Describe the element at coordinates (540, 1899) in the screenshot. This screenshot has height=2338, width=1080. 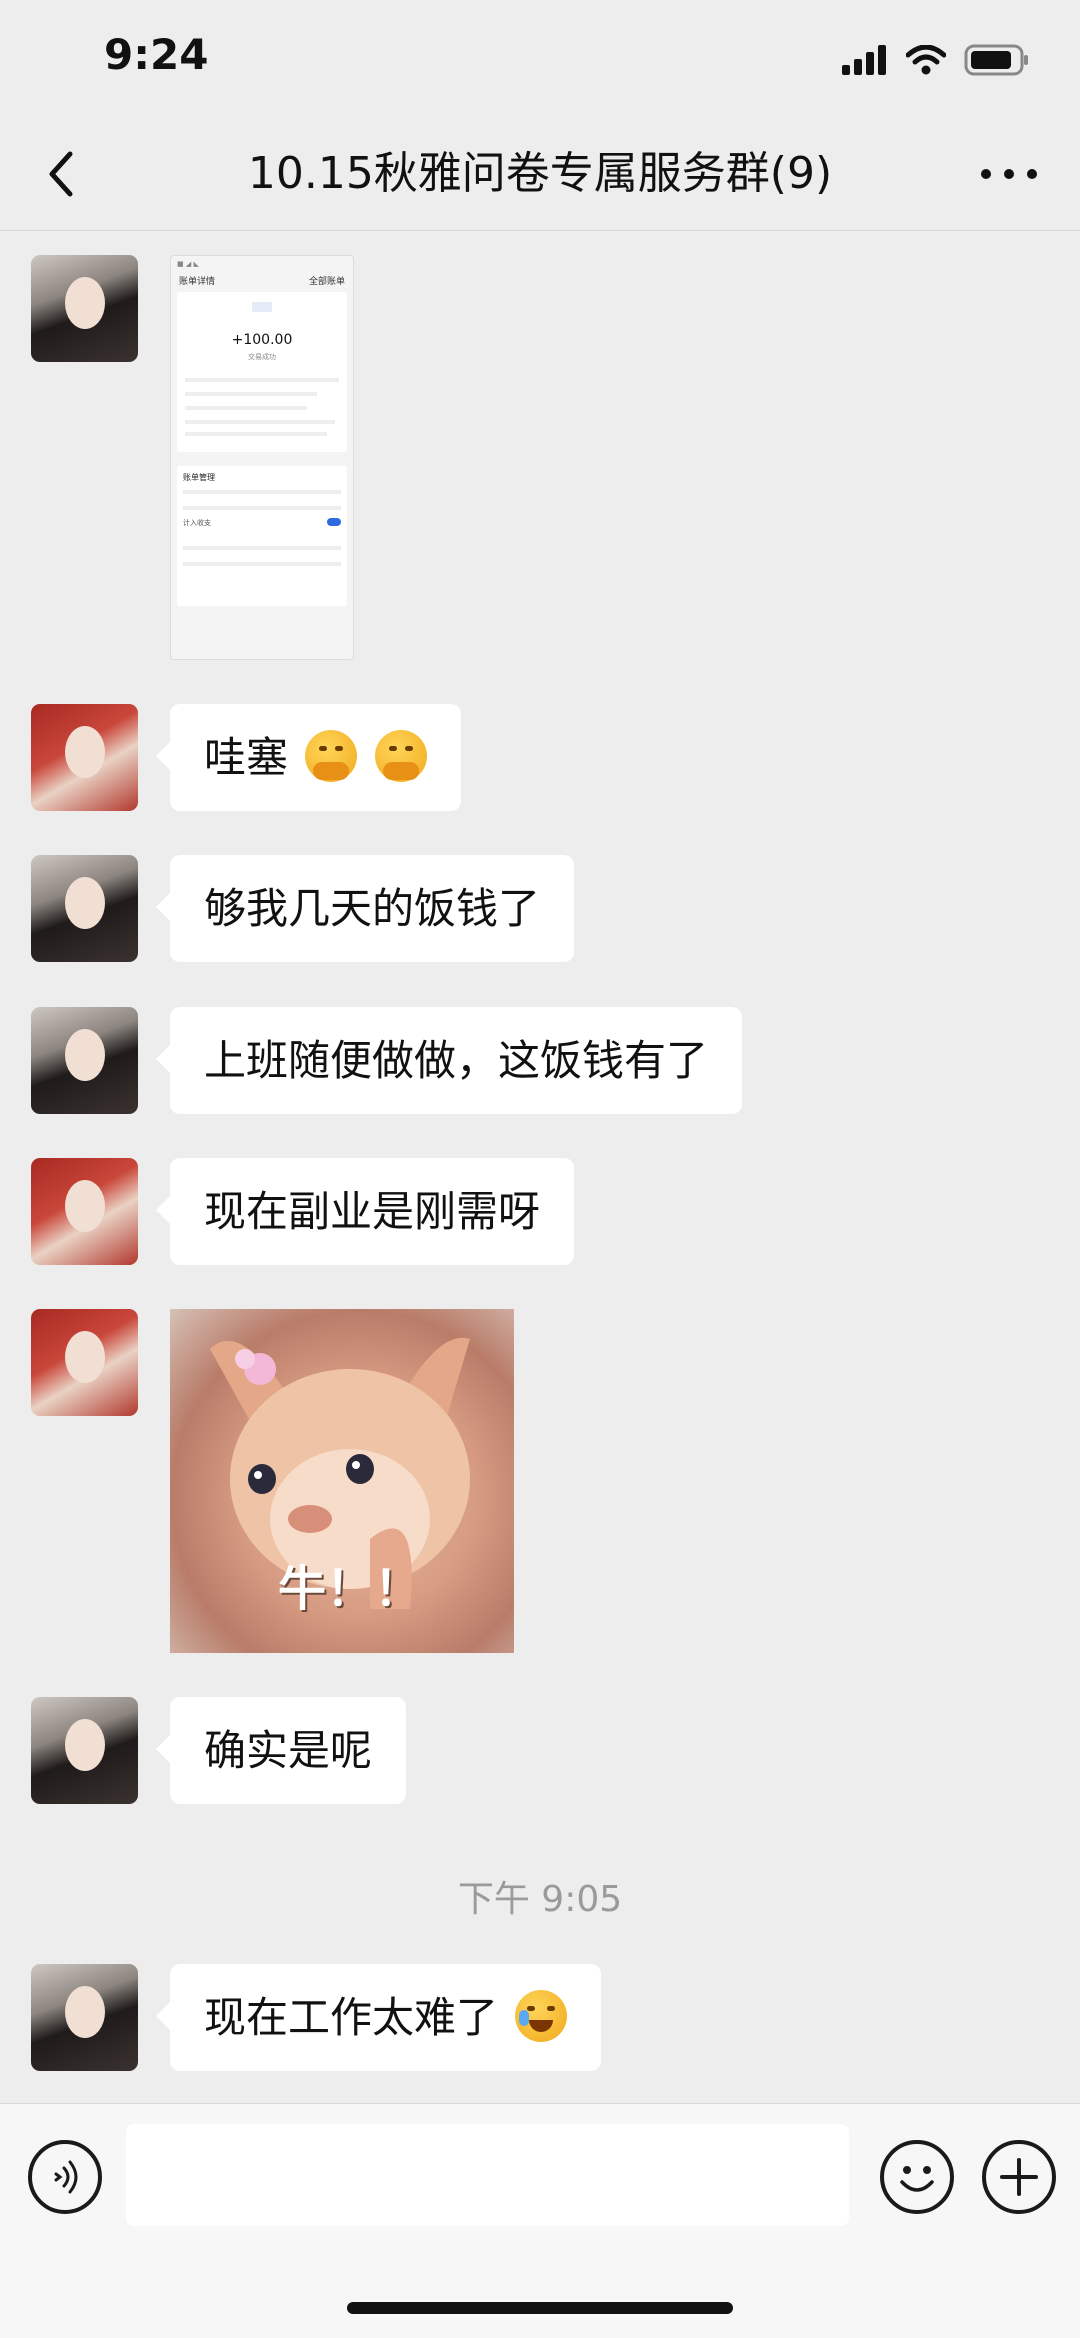
I see `time-divider: 下午 9:05` at that location.